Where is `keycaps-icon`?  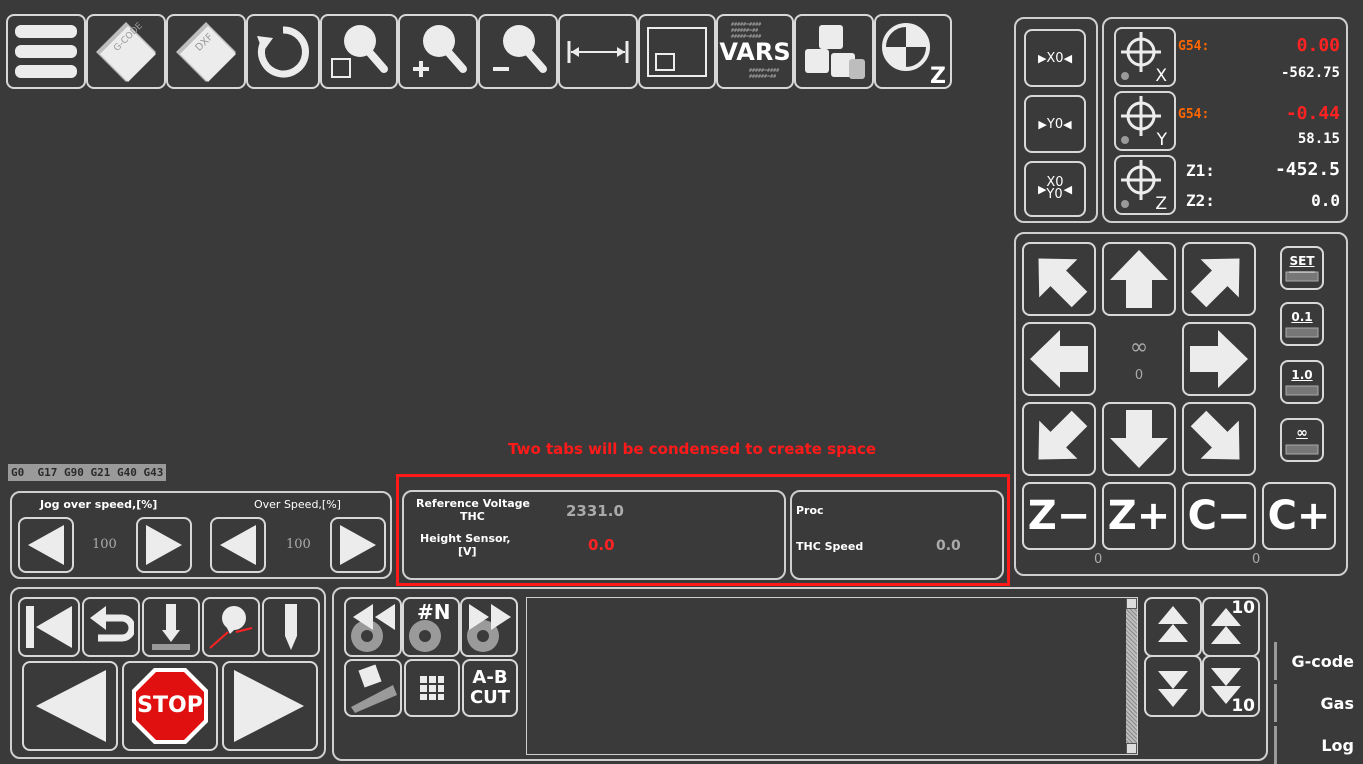
keycaps-icon is located at coordinates (835, 51).